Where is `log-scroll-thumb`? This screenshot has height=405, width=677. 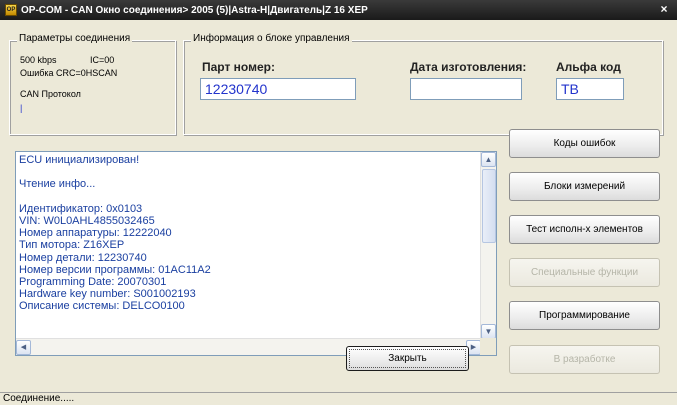 log-scroll-thumb is located at coordinates (489, 206).